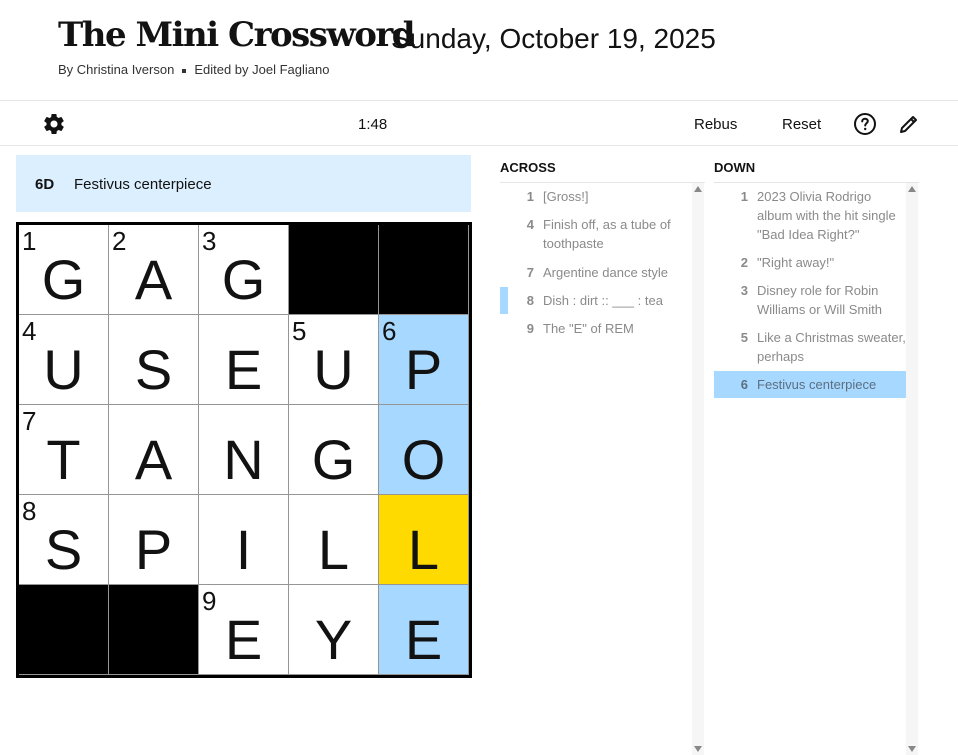 This screenshot has height=755, width=958. What do you see at coordinates (744, 262) in the screenshot?
I see `clue-number: 2` at bounding box center [744, 262].